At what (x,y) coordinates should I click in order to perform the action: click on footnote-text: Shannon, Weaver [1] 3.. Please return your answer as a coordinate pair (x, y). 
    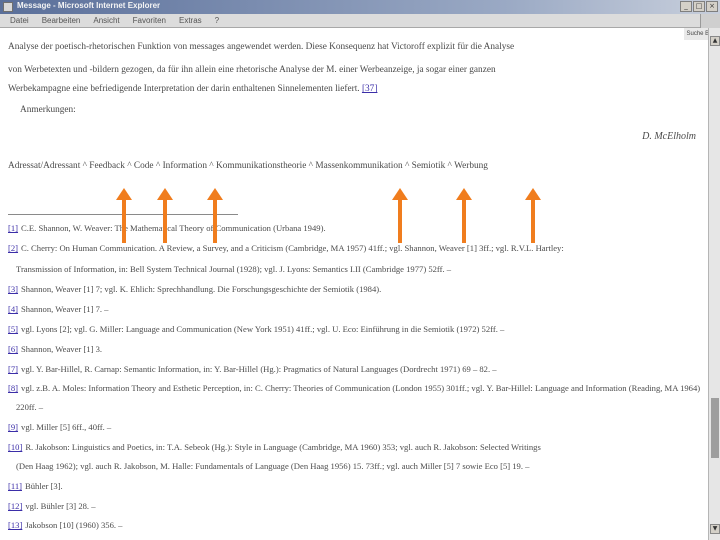
    Looking at the image, I should click on (62, 349).